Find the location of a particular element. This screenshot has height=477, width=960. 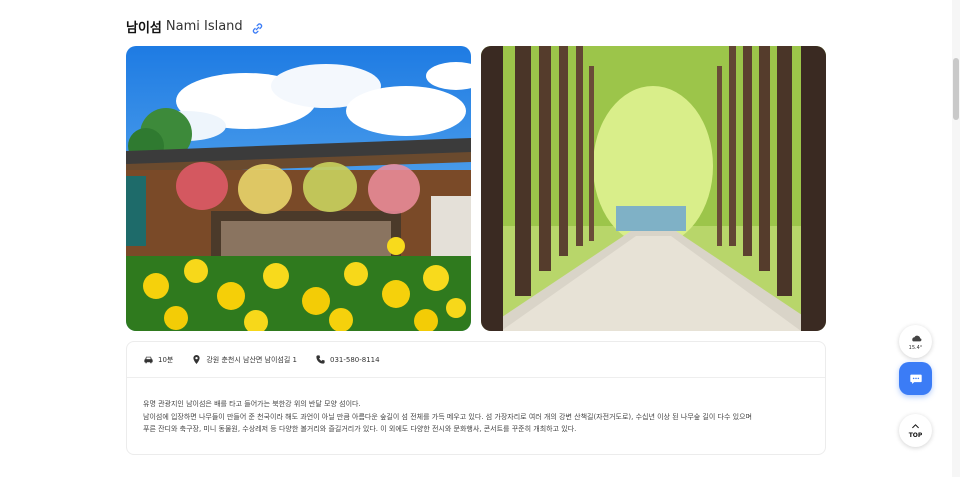

phone: 031-580-8114 is located at coordinates (347, 359).